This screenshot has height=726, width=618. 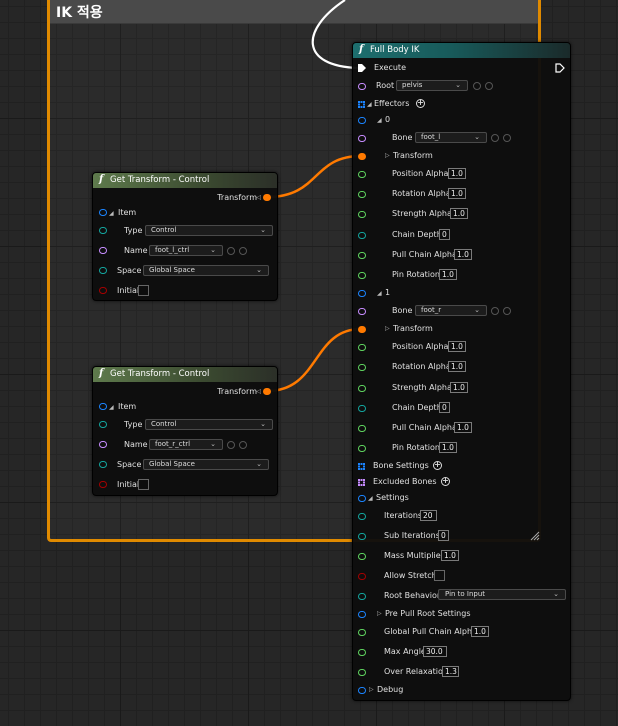 What do you see at coordinates (451, 137) in the screenshot?
I see `bone-dropdown: foot_l ⌄` at bounding box center [451, 137].